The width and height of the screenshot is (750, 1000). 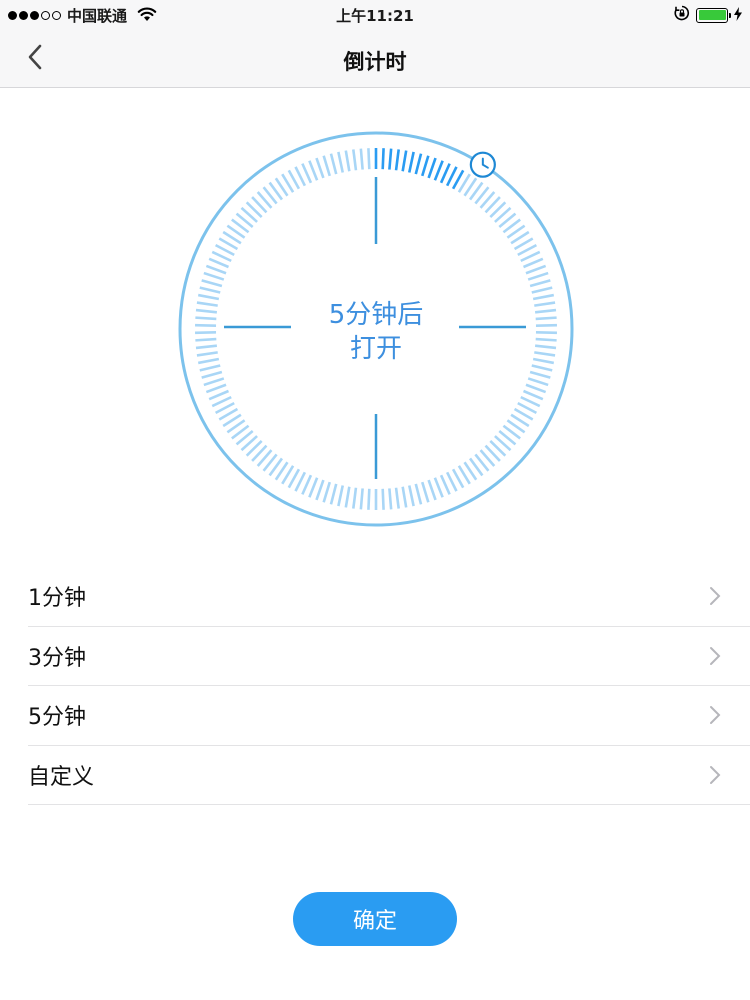 I want to click on option-label: 1分钟, so click(x=57, y=599).